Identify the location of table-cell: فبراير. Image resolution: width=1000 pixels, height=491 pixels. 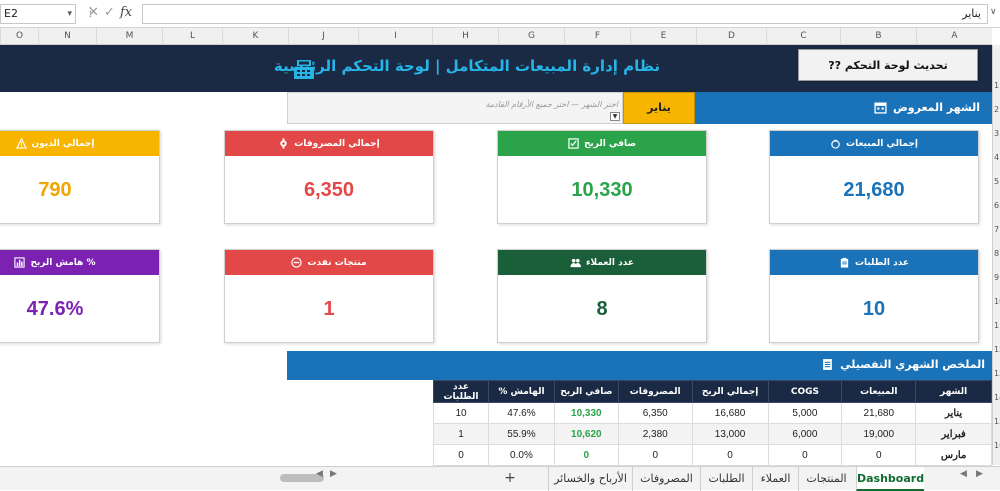
(953, 434).